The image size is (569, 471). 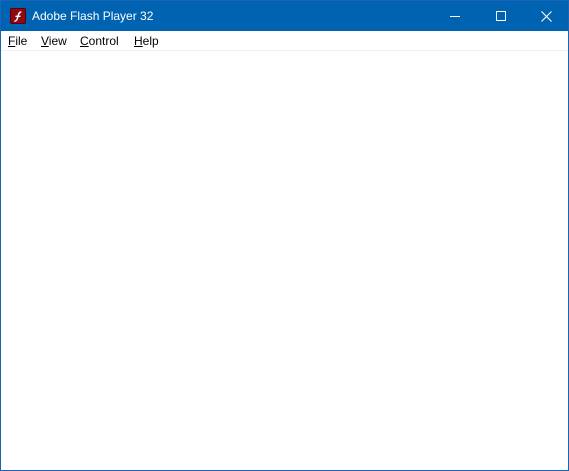 What do you see at coordinates (17, 41) in the screenshot?
I see `menu-file: File` at bounding box center [17, 41].